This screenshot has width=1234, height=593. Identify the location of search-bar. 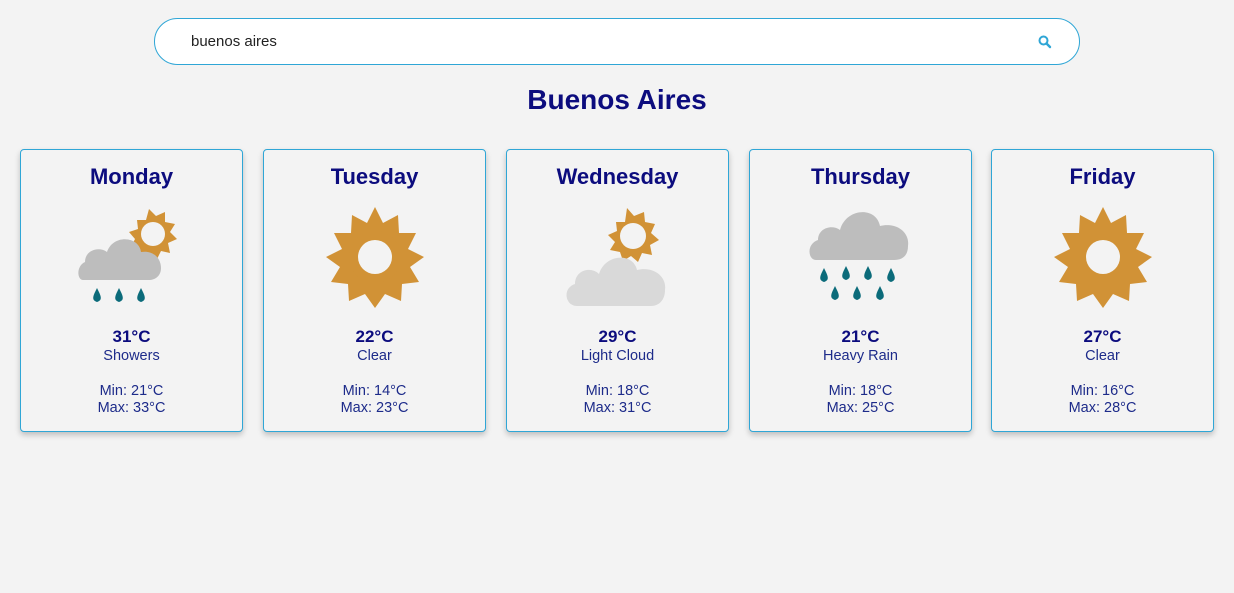
(617, 41).